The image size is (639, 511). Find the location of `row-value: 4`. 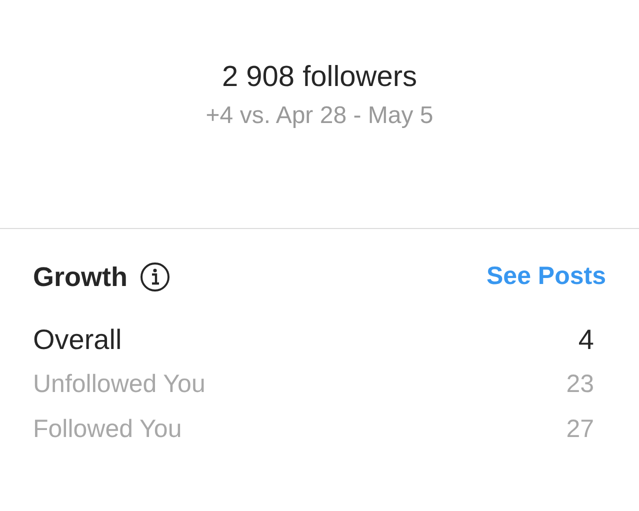

row-value: 4 is located at coordinates (586, 339).